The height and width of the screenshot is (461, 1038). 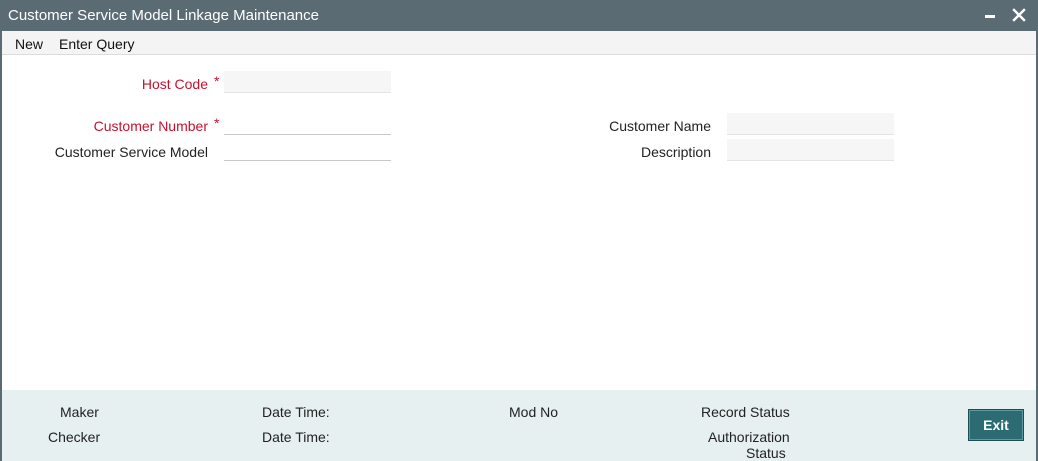 I want to click on customer-number-required-mark: *, so click(x=217, y=123).